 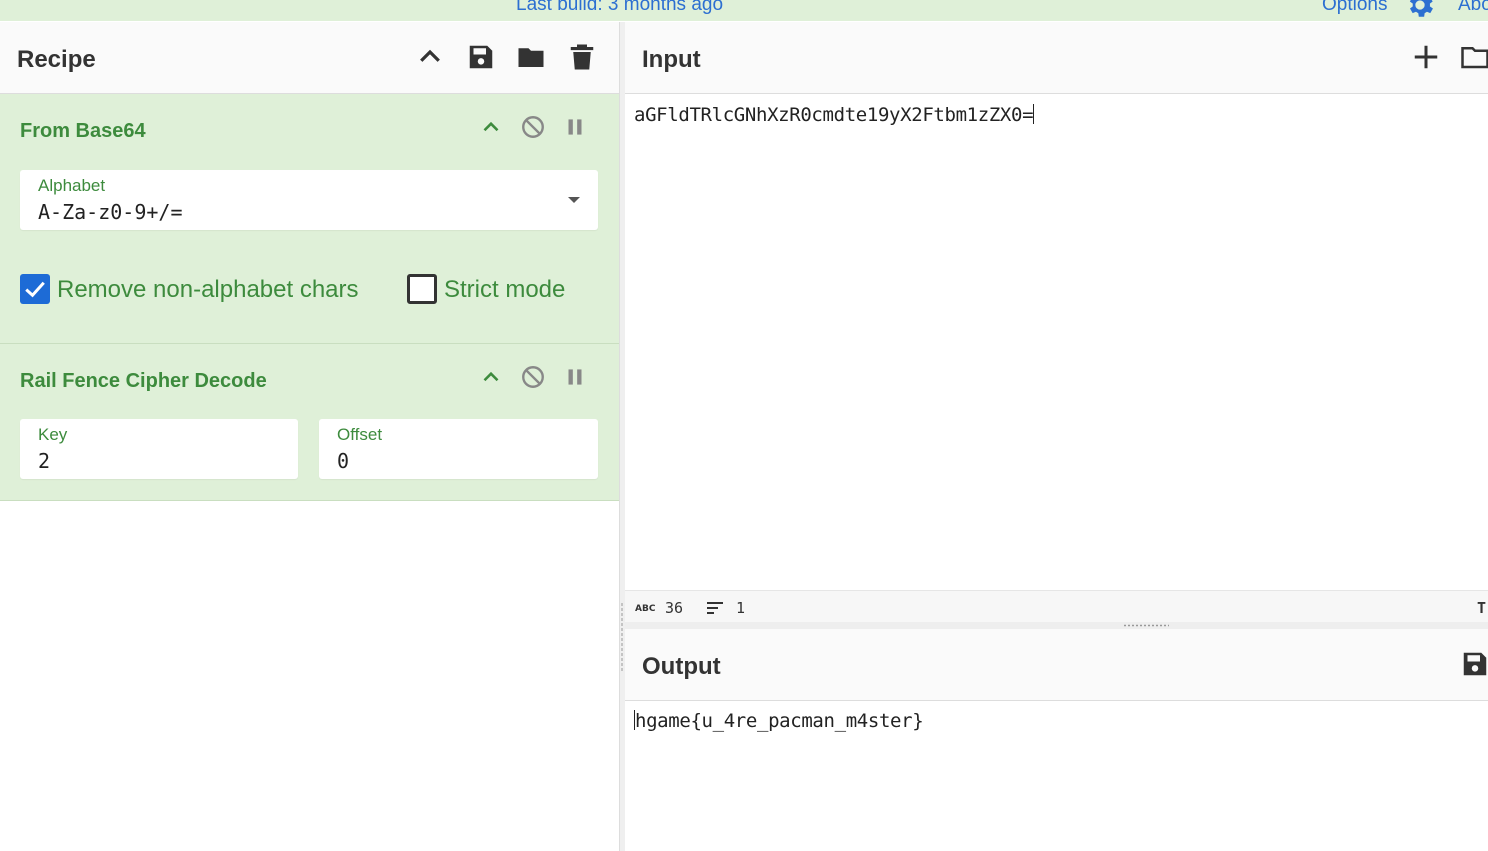 I want to click on strict-mode-label: Strict mode, so click(x=504, y=290).